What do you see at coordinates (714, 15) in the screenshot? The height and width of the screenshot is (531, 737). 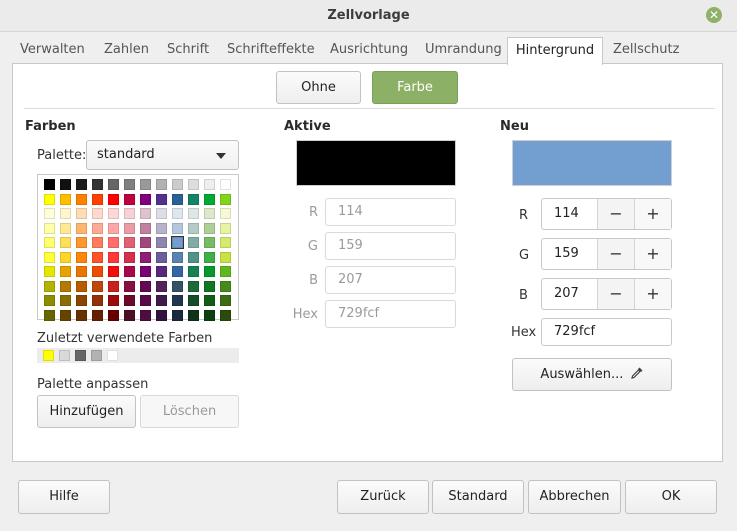 I see `close-icon: ✕` at bounding box center [714, 15].